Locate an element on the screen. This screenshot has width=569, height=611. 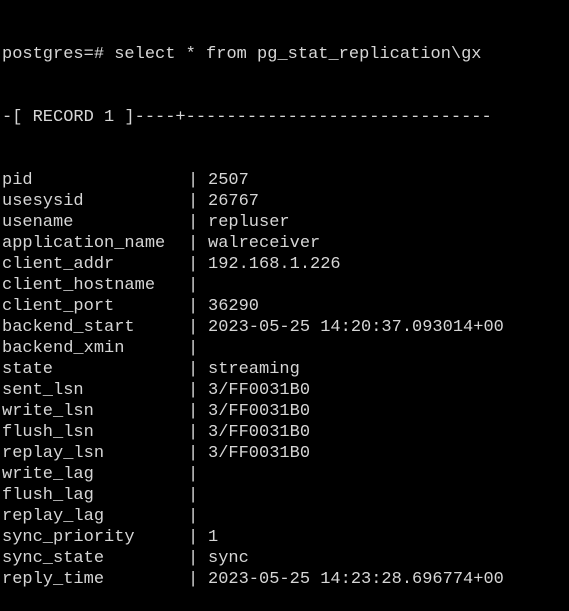
field-name: client_hostname is located at coordinates (79, 285).